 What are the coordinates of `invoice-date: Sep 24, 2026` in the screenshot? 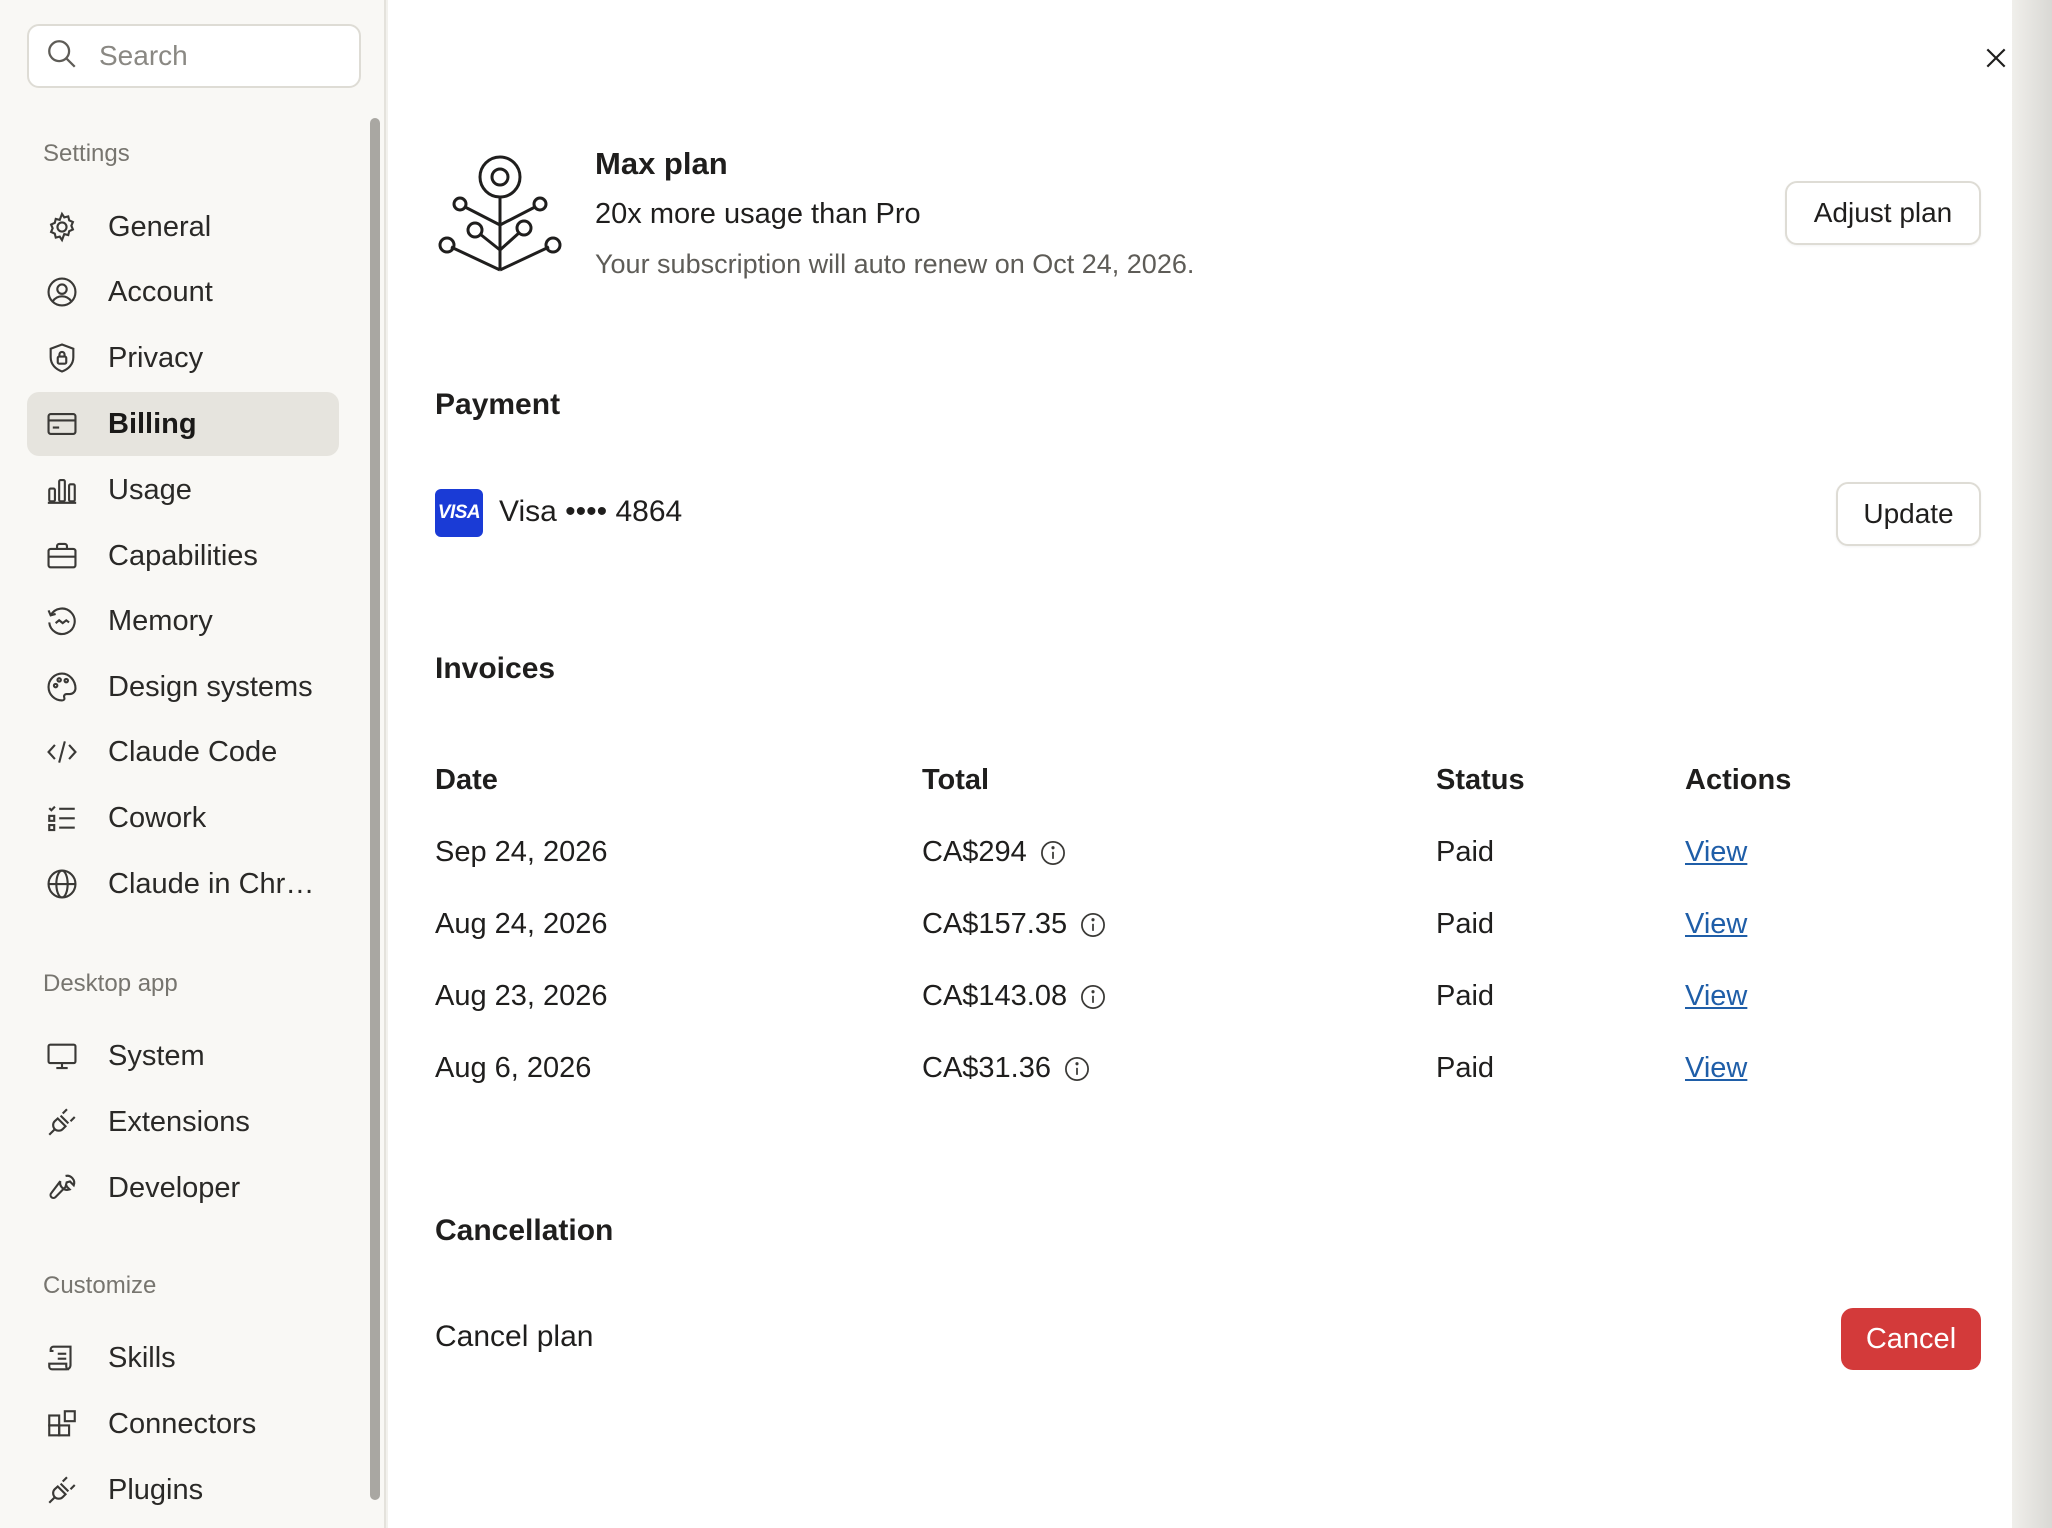 It's located at (521, 852).